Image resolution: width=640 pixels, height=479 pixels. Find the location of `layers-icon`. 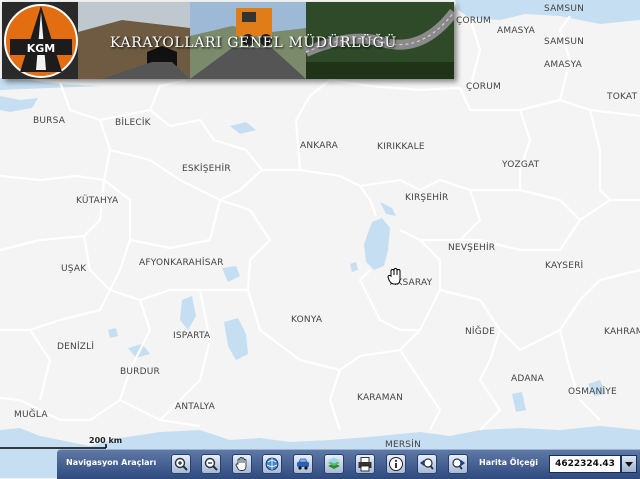

layers-icon is located at coordinates (334, 463).